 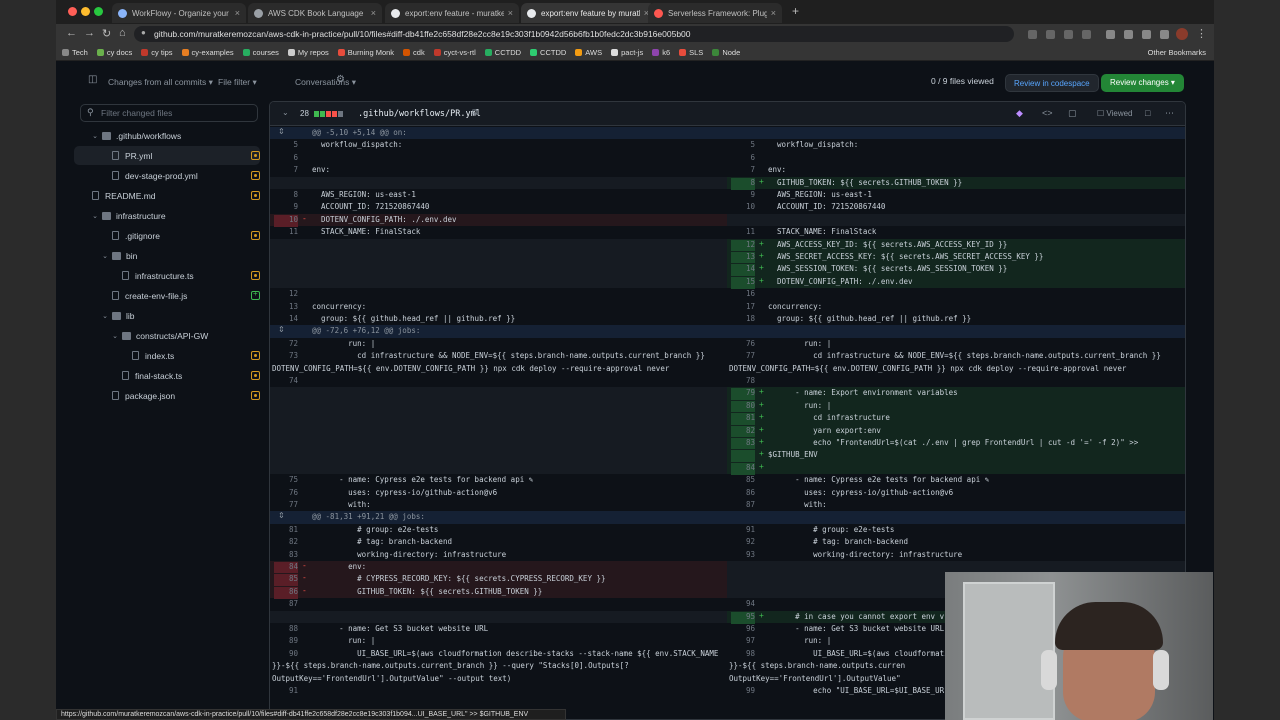 What do you see at coordinates (365, 52) in the screenshot?
I see `bookmark-item: Burning Monk` at bounding box center [365, 52].